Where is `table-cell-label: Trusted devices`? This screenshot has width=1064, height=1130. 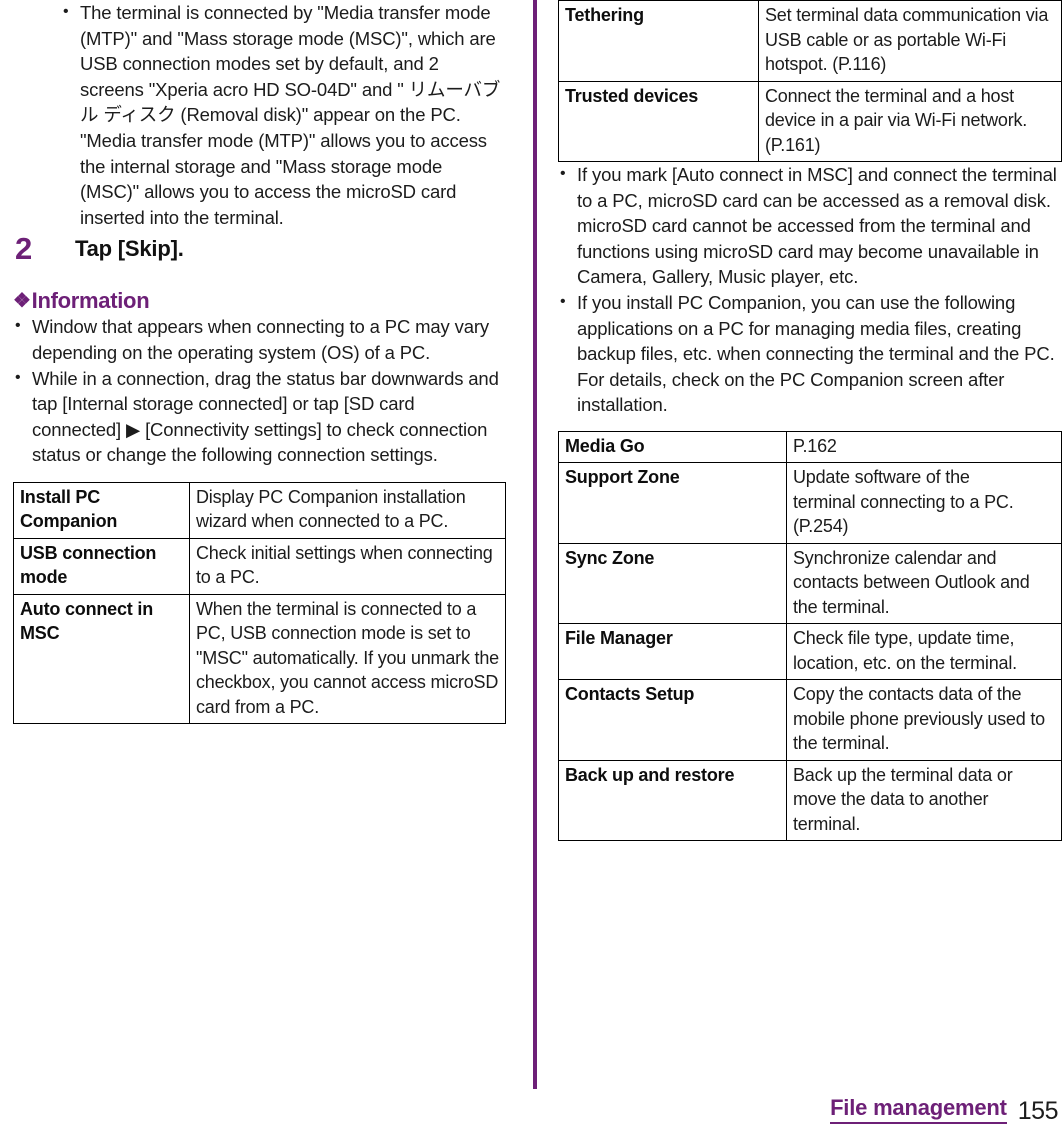
table-cell-label: Trusted devices is located at coordinates (658, 121).